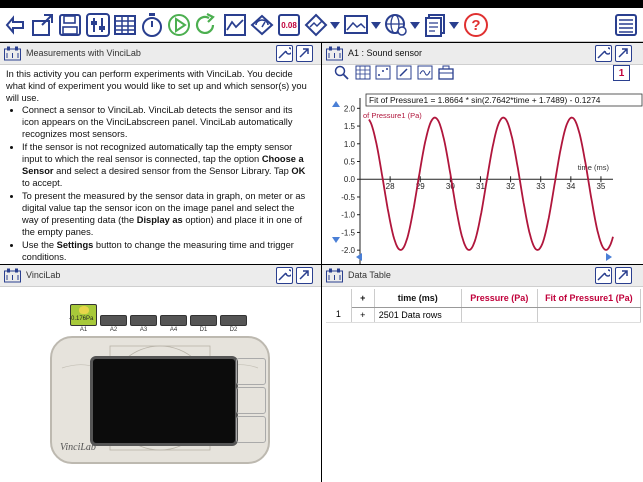 The image size is (643, 482). I want to click on sensor-input-a1: -0.176Pa, so click(83, 315).